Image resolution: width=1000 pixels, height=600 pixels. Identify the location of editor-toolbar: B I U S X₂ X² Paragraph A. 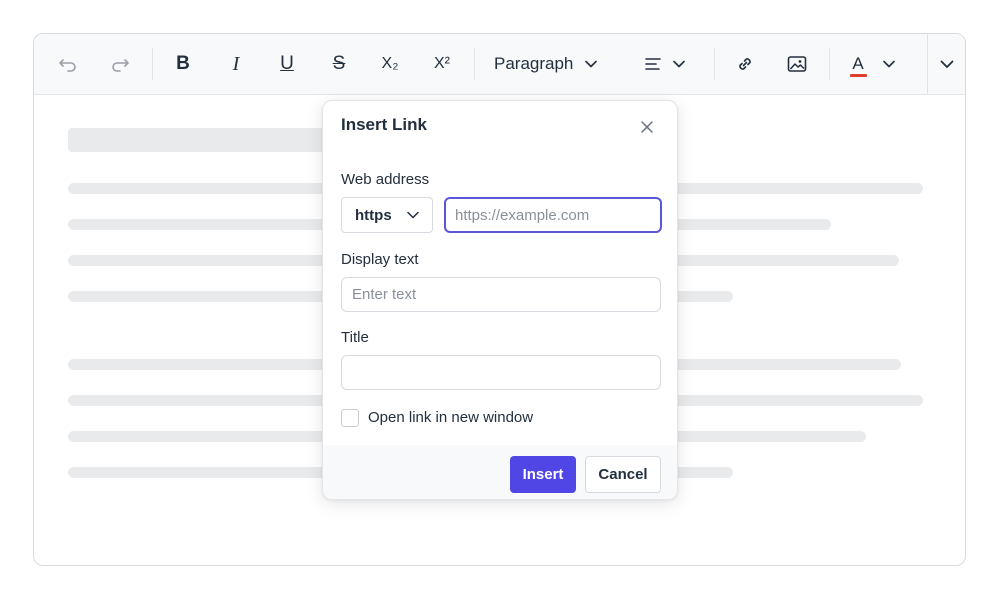
(499, 64).